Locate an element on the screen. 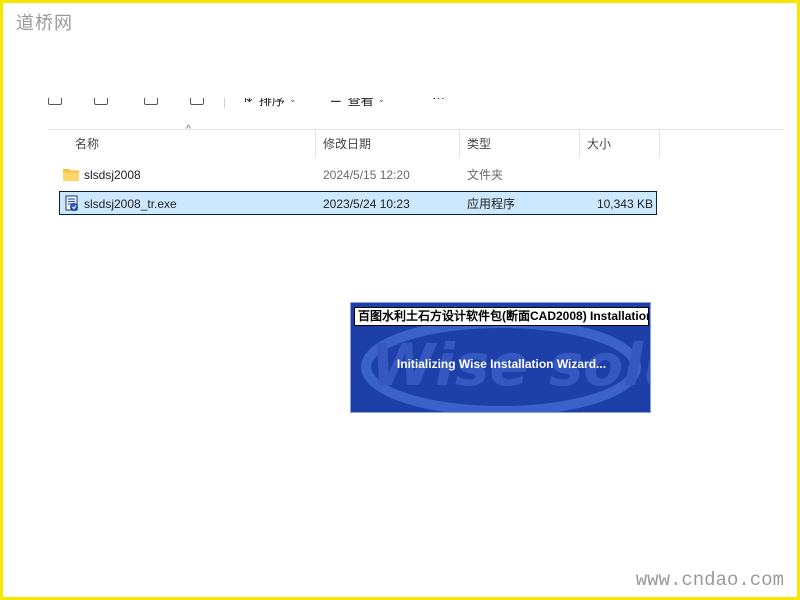 This screenshot has width=800, height=600. installer-title: 百图水利土石方设计软件包(断面CAD2008) Installation is located at coordinates (501, 316).